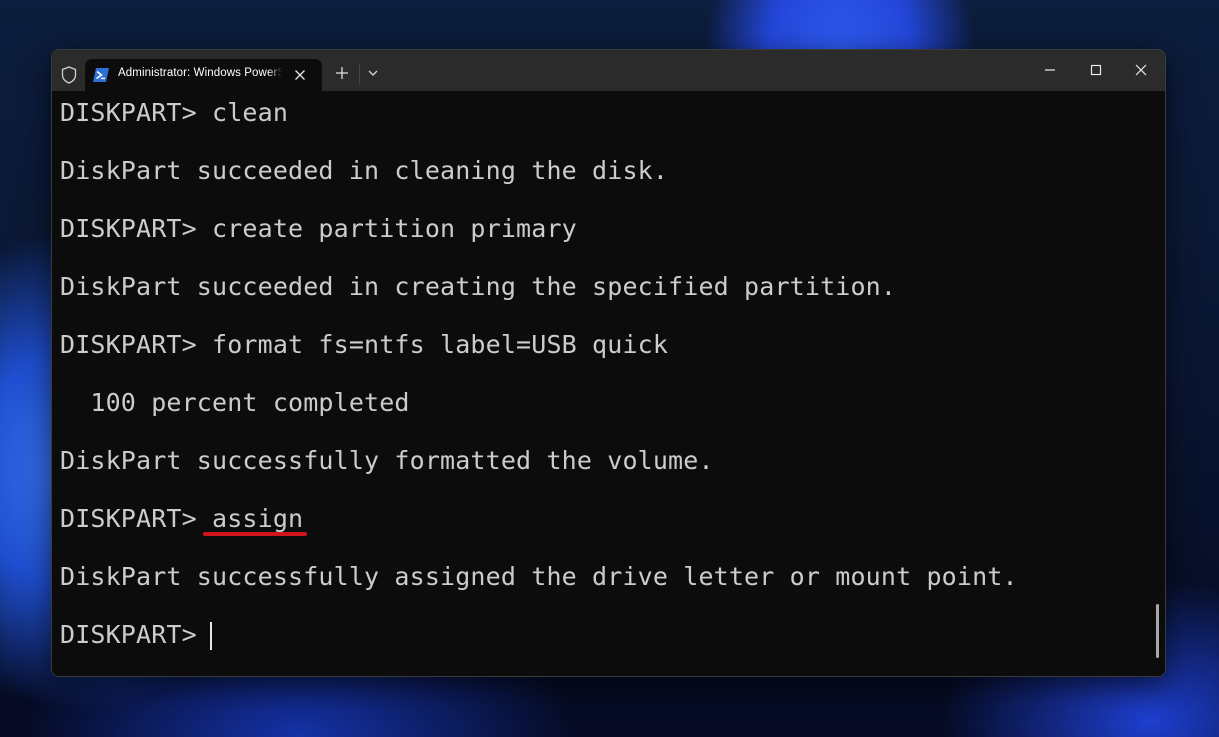  What do you see at coordinates (235, 402) in the screenshot?
I see `console-line: 100 percent completed` at bounding box center [235, 402].